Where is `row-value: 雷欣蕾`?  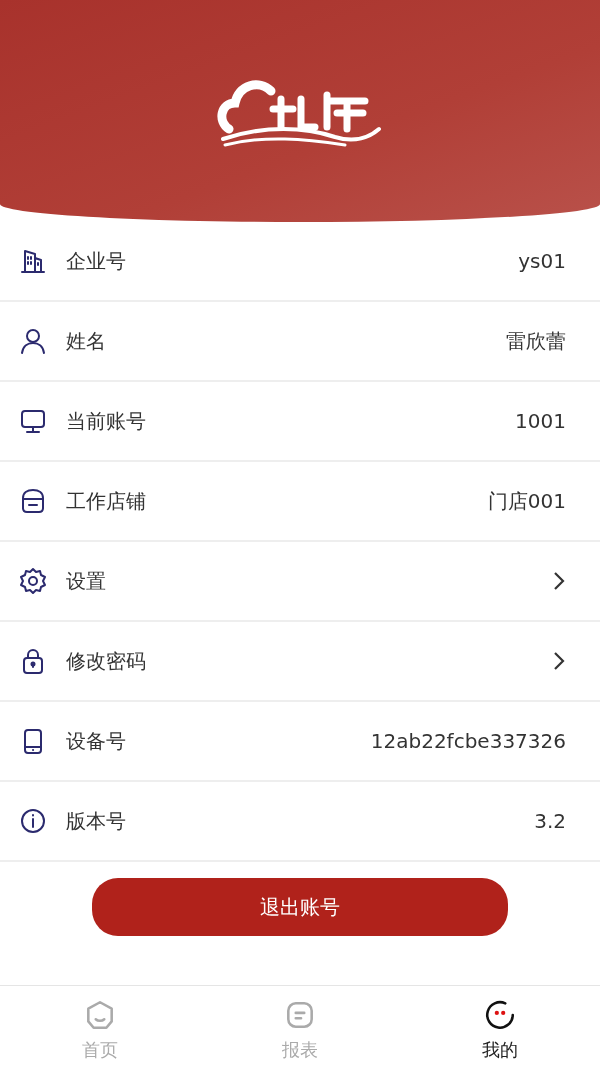
row-value: 雷欣蕾 is located at coordinates (536, 341).